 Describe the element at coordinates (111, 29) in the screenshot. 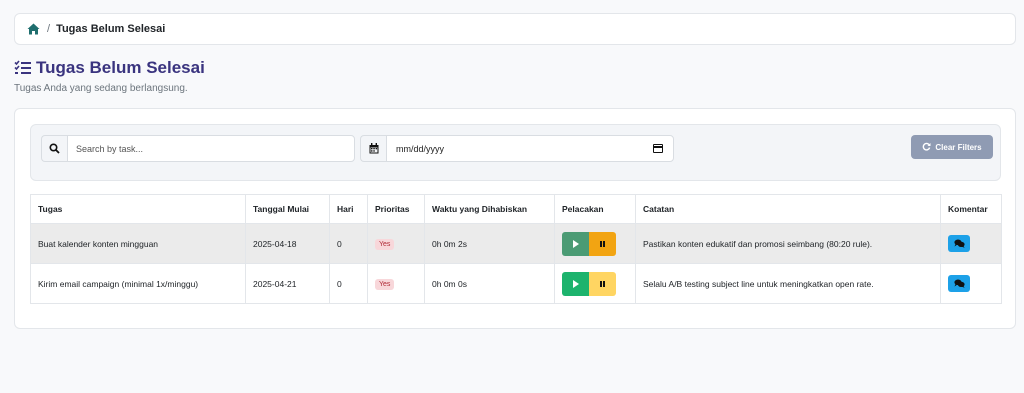

I see `breadcrumb-current: Tugas Belum Selesai` at that location.